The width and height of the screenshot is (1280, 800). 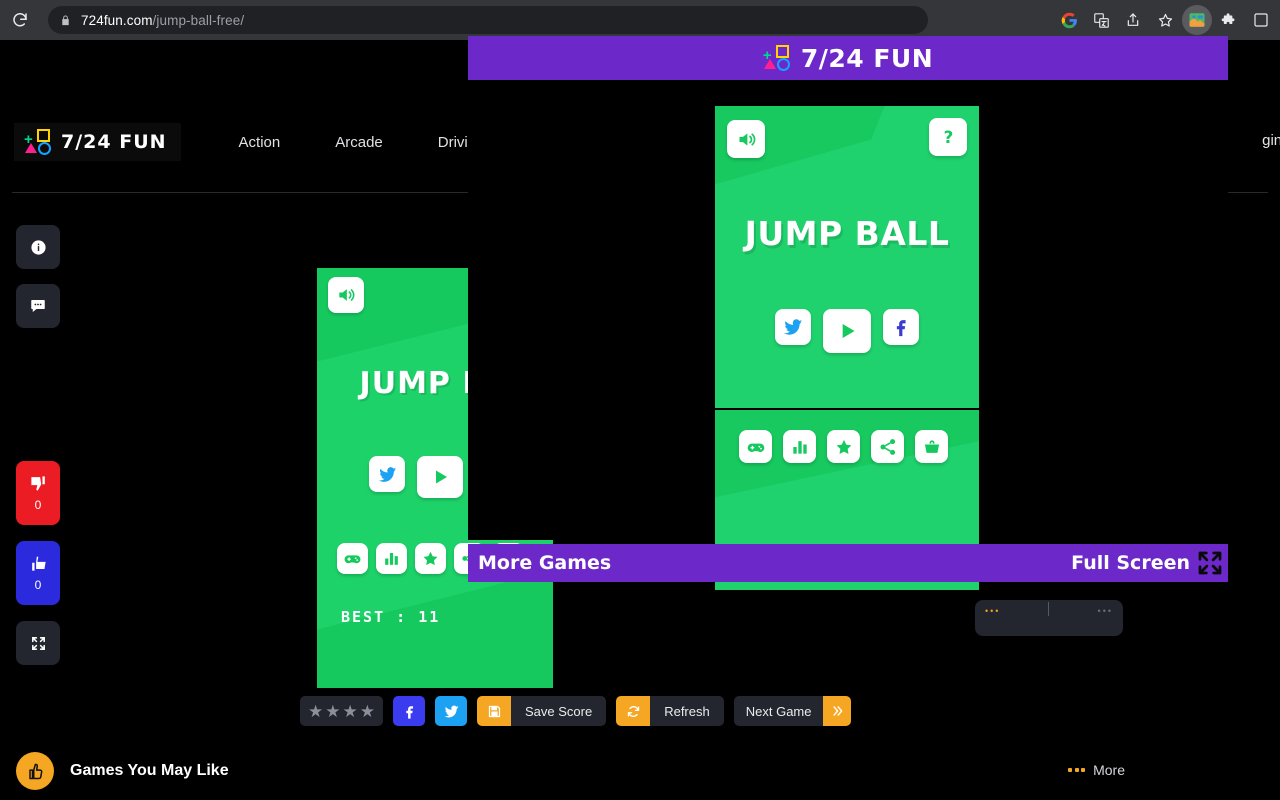 What do you see at coordinates (1077, 770) in the screenshot?
I see `dots-icon` at bounding box center [1077, 770].